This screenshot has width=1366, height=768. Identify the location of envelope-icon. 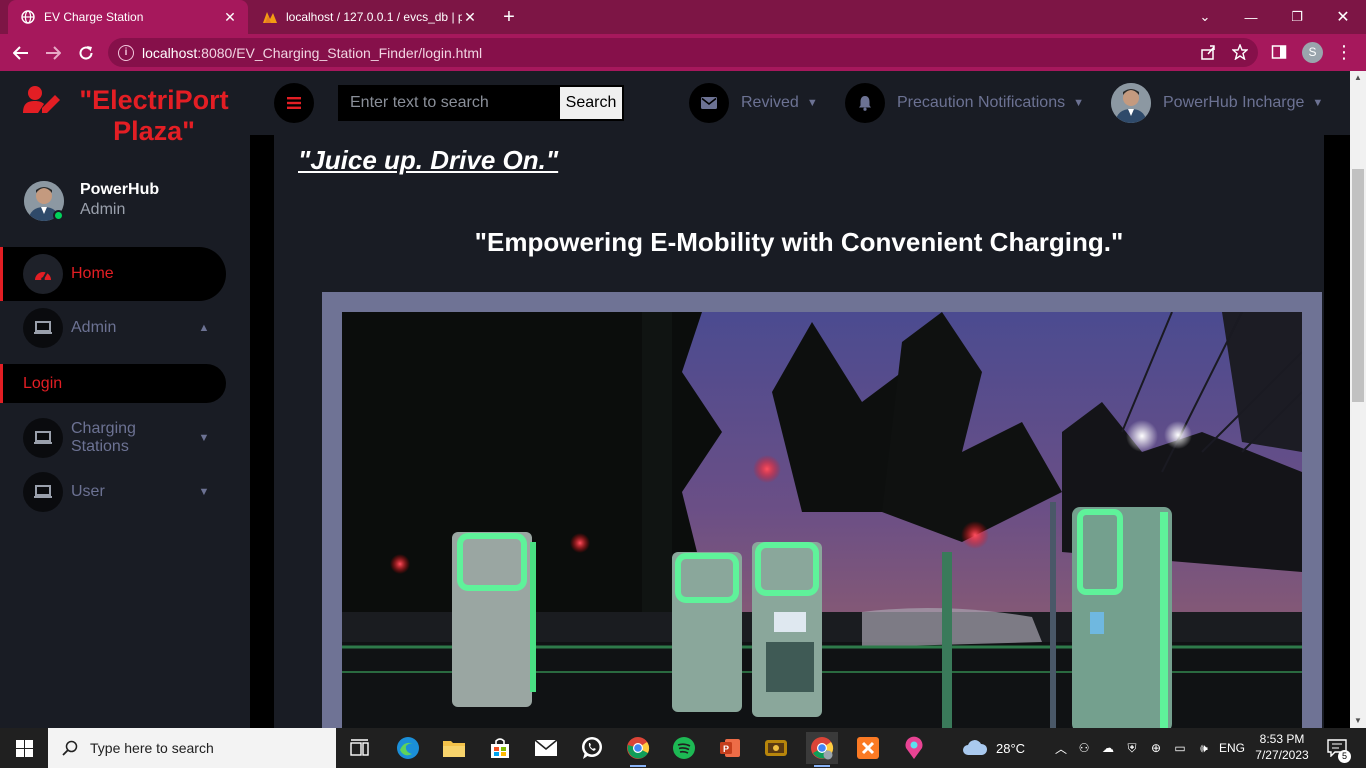
(709, 103).